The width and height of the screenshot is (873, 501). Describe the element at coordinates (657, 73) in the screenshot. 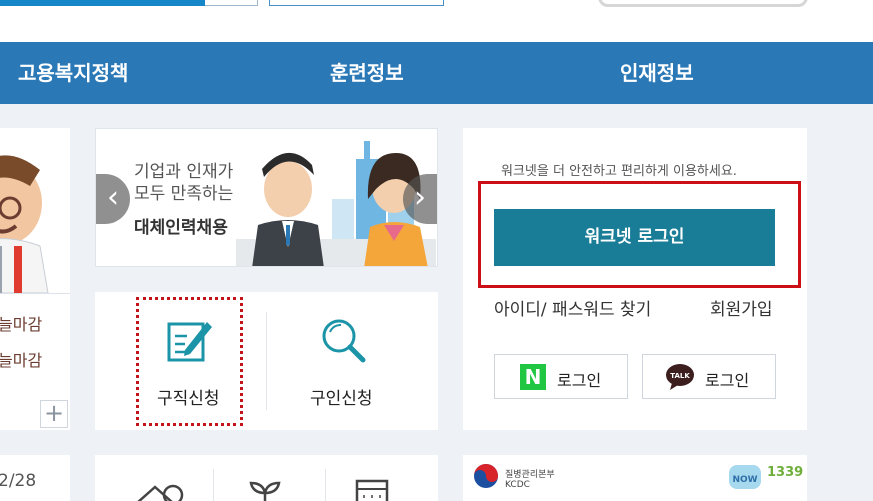

I see `nav-item-talent: 인재정보` at that location.